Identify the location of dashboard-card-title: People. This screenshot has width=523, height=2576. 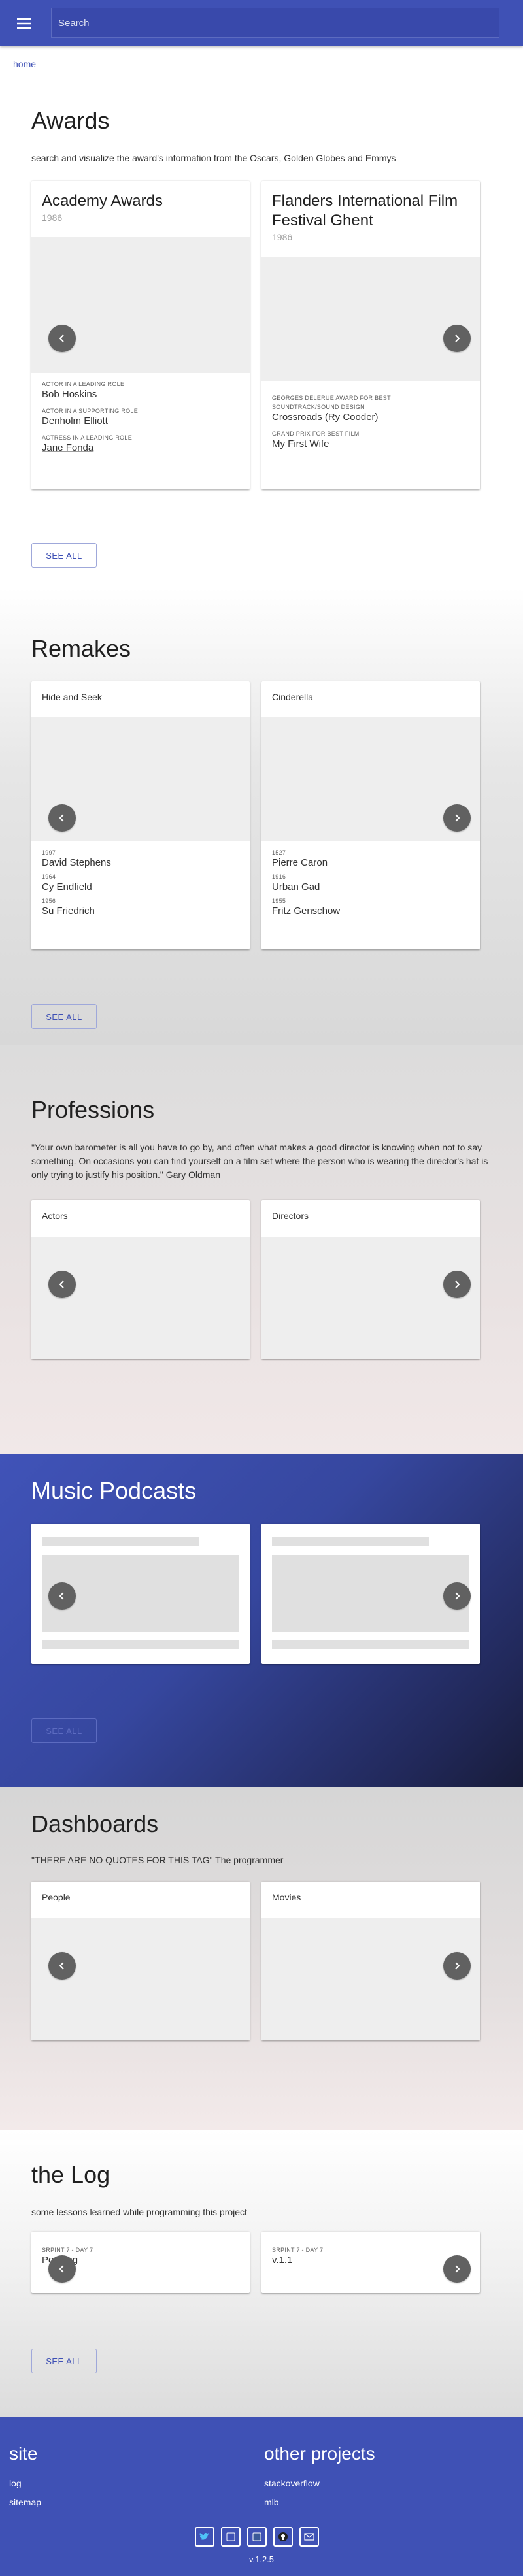
(57, 1897).